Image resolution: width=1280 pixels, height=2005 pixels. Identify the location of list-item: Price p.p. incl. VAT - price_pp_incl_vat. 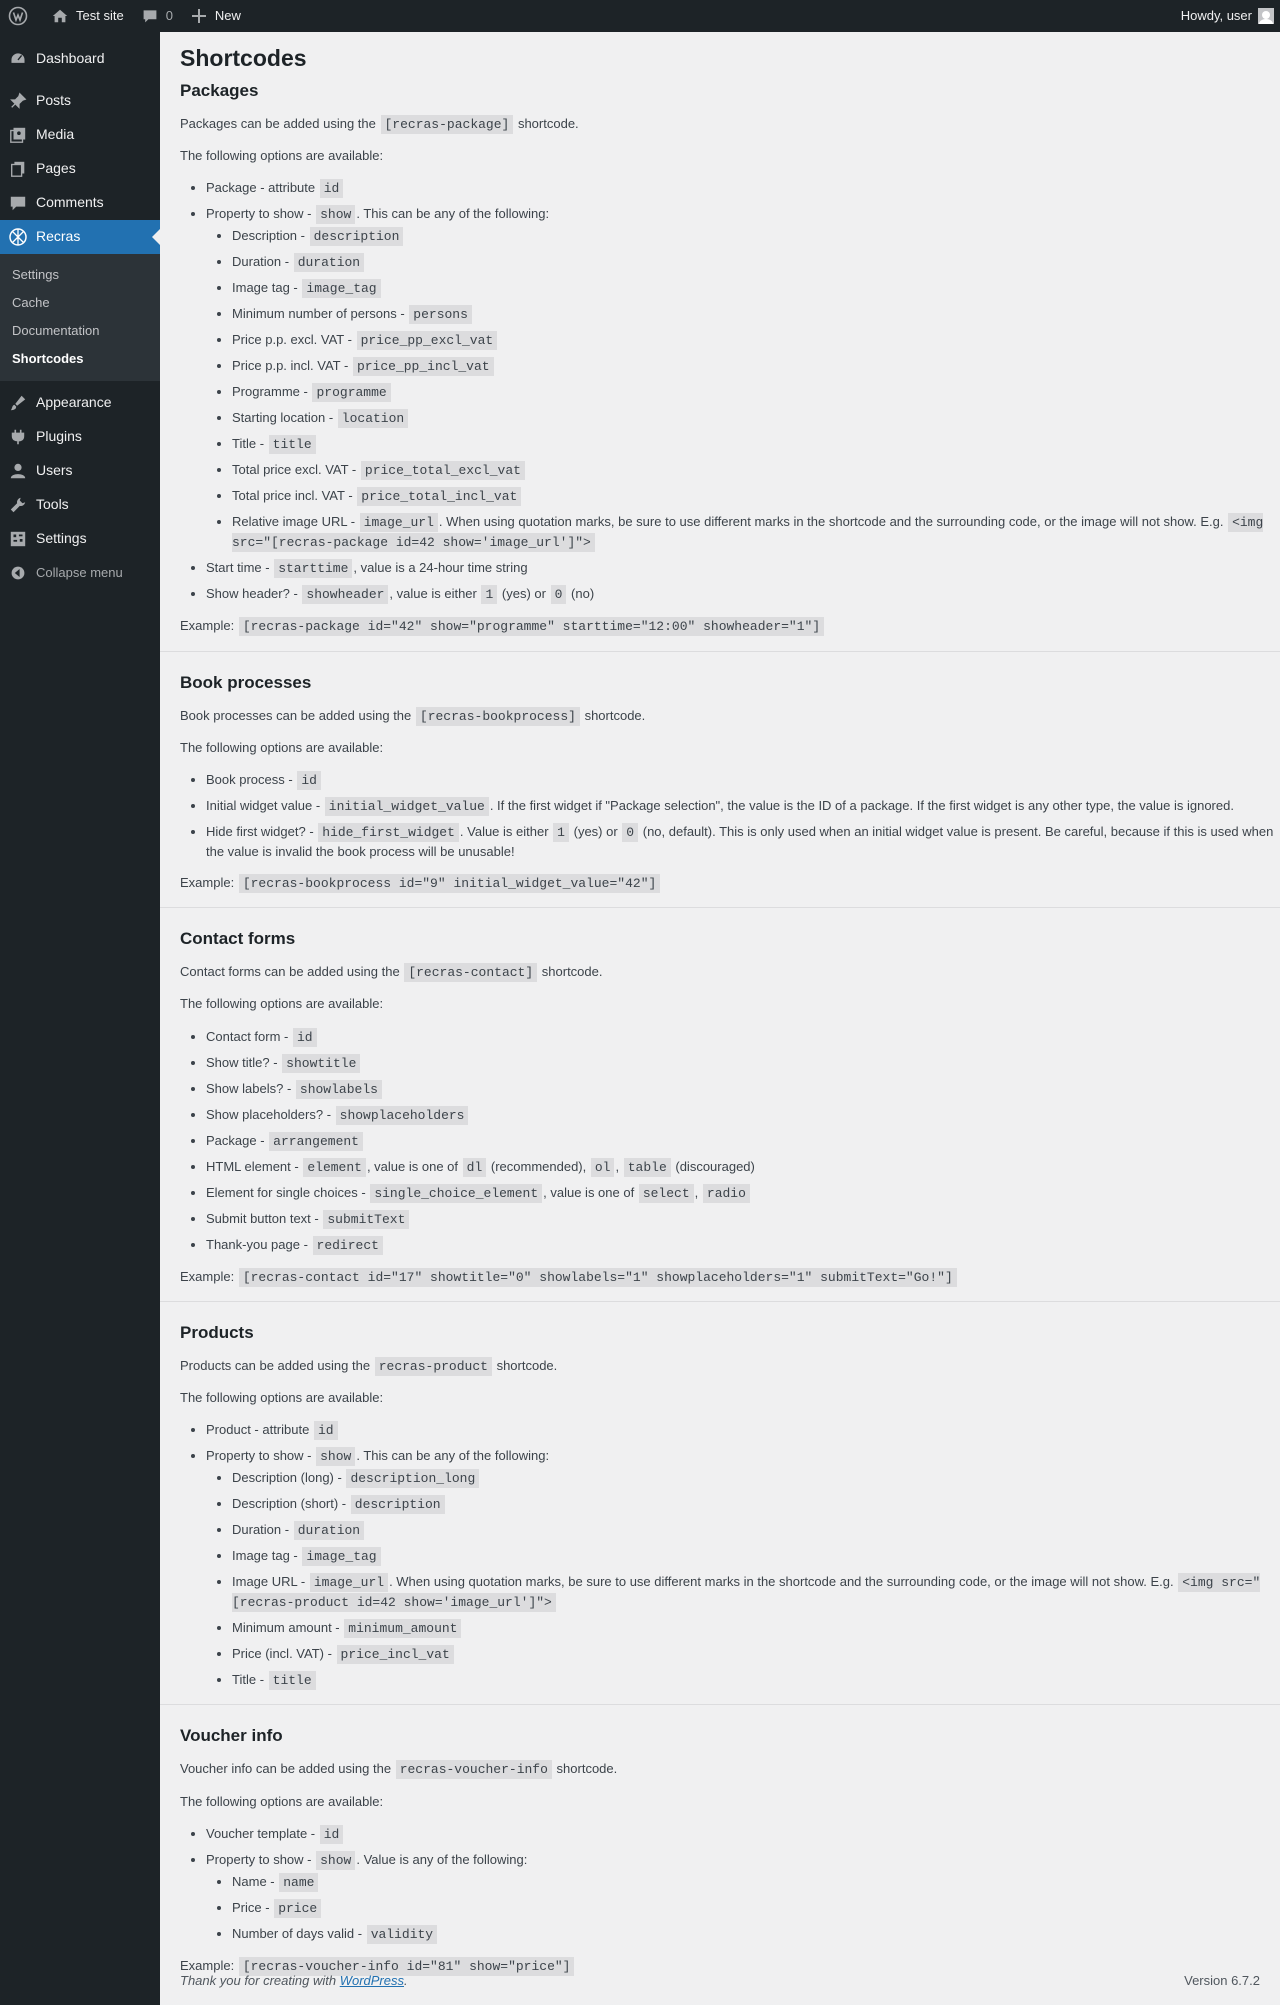
(756, 366).